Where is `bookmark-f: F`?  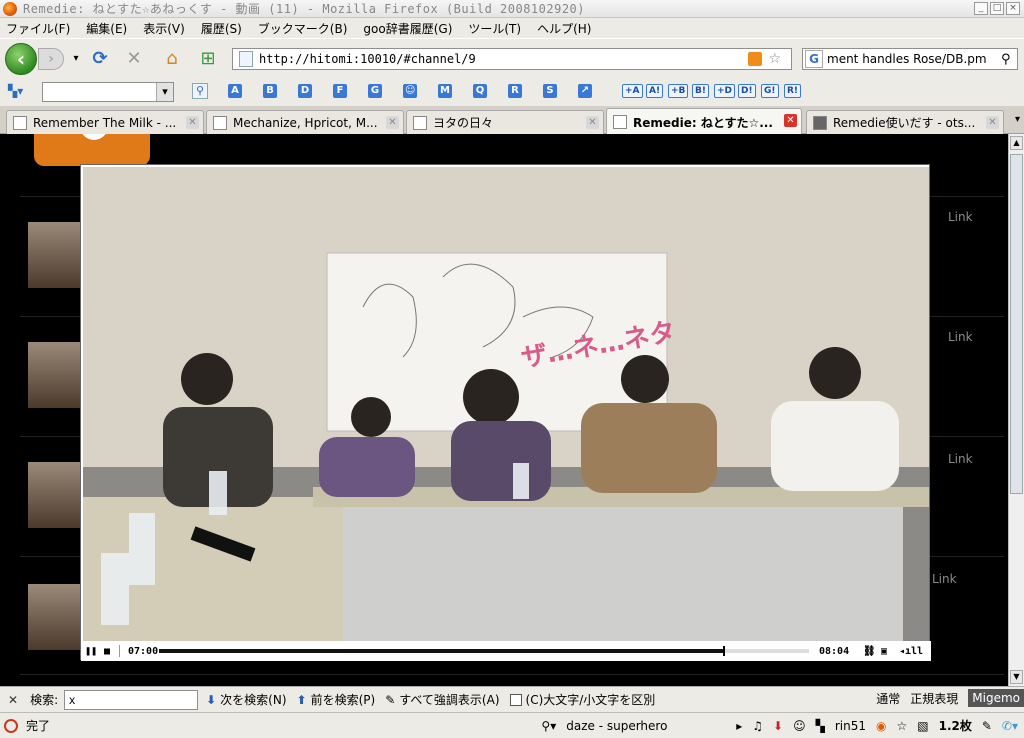
bookmark-f: F is located at coordinates (340, 91).